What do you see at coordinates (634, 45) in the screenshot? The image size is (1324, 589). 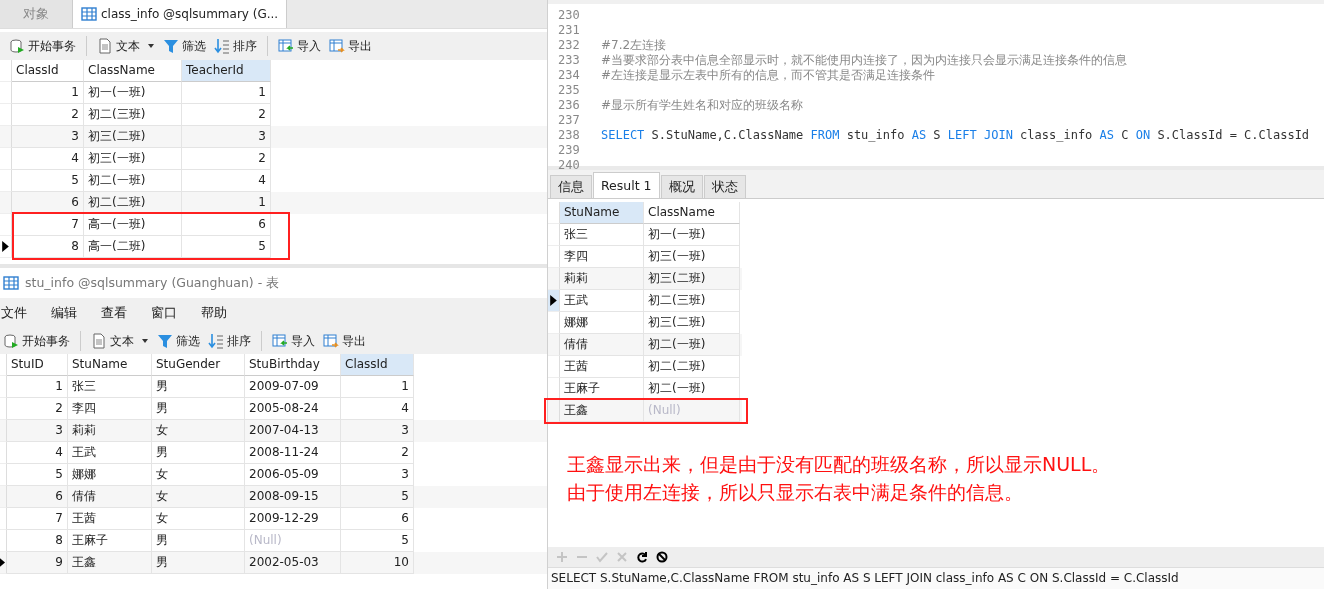 I see `code-comment: #7.2左连接` at bounding box center [634, 45].